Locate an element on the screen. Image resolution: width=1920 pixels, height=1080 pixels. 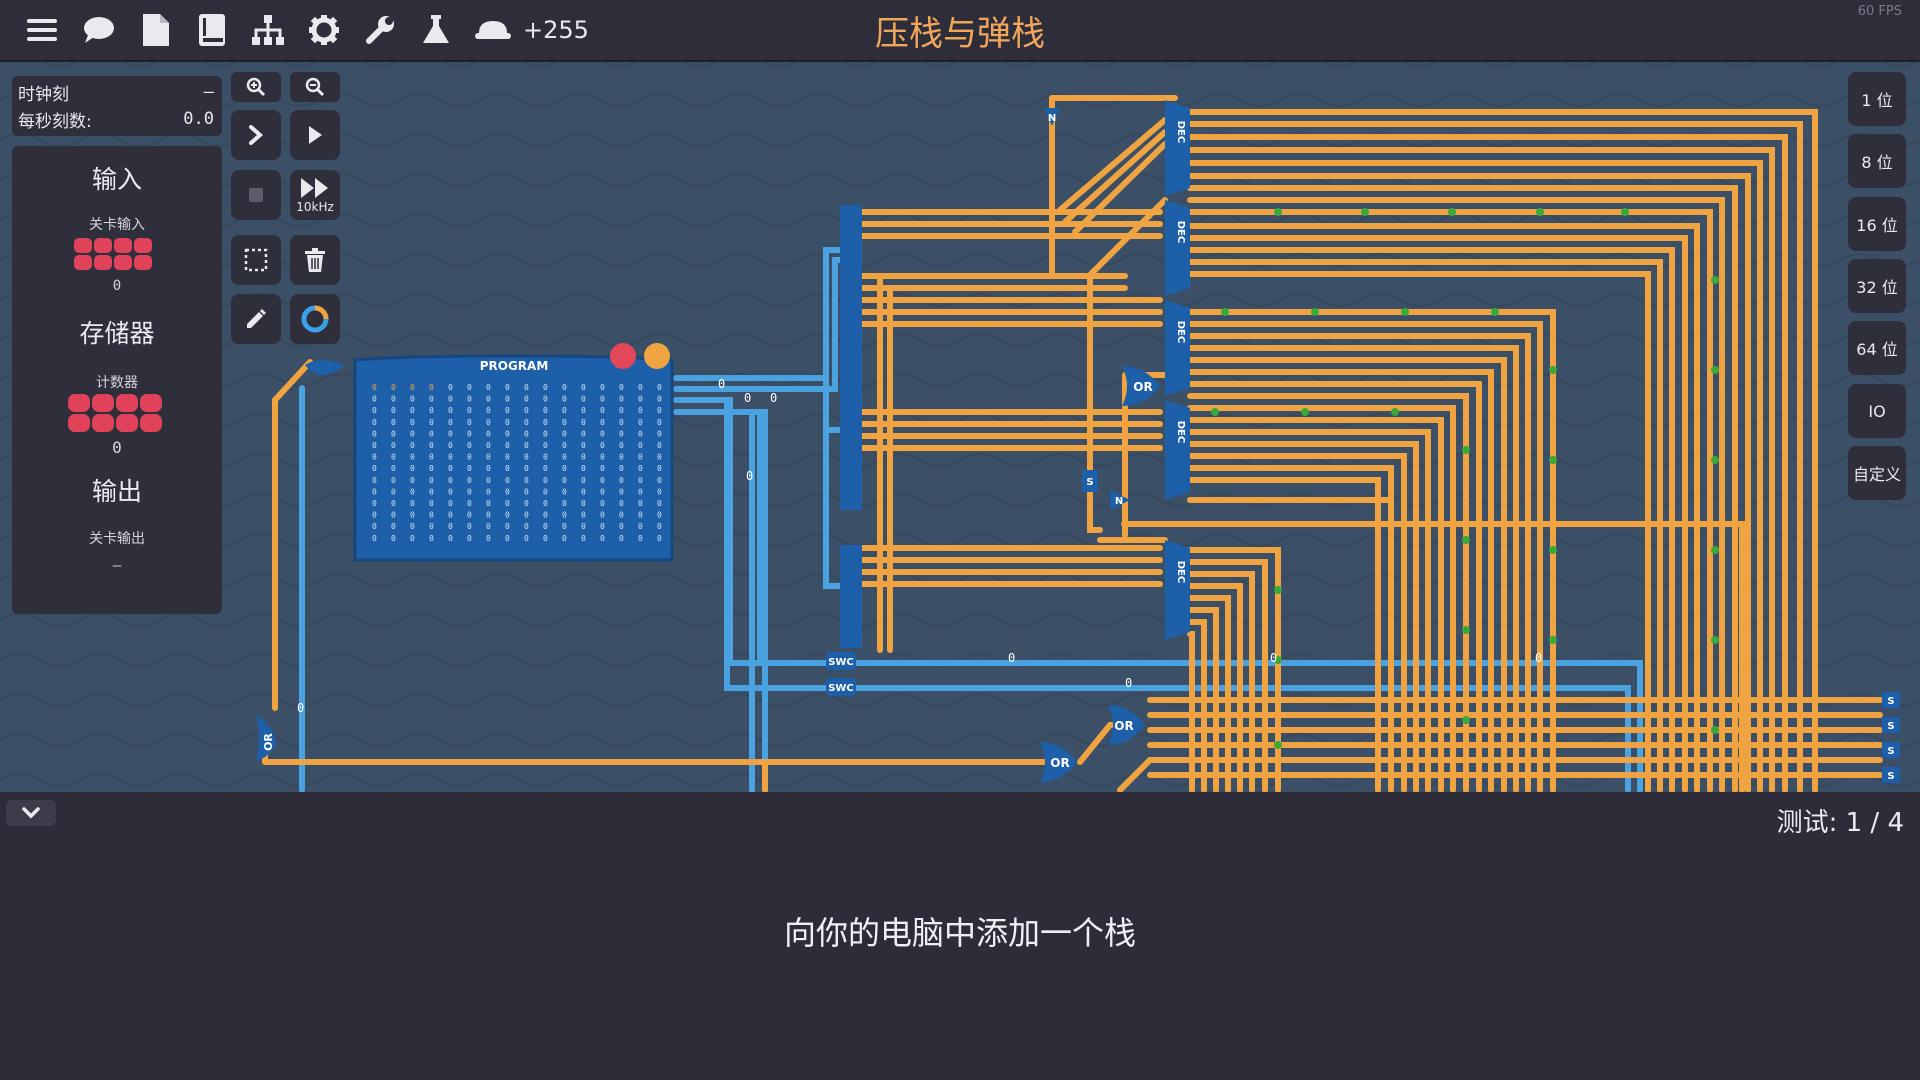
play-button is located at coordinates (315, 135).